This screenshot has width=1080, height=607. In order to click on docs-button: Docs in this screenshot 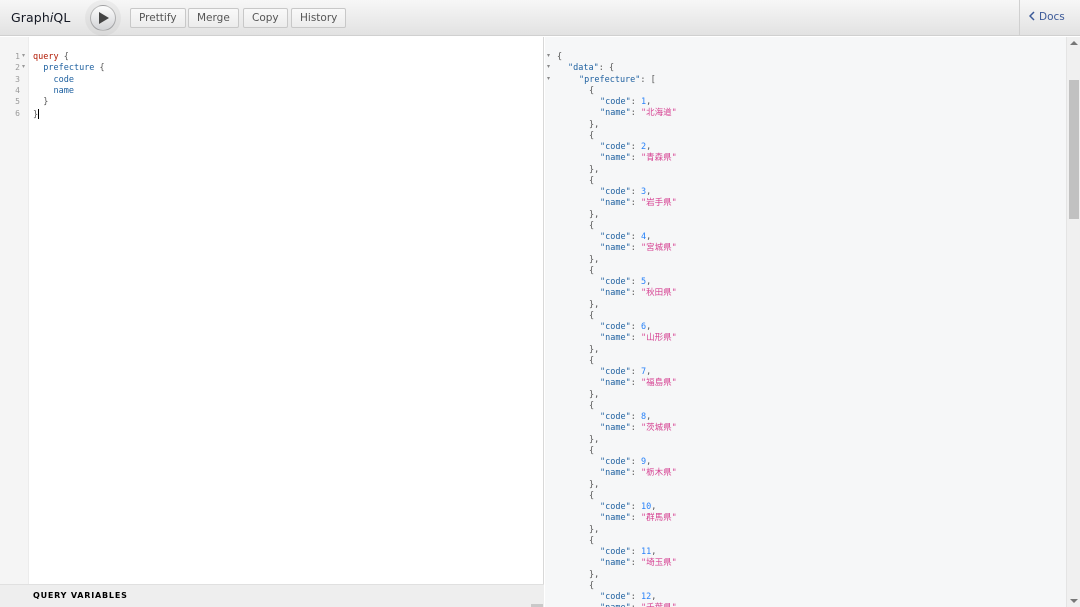, I will do `click(1047, 17)`.